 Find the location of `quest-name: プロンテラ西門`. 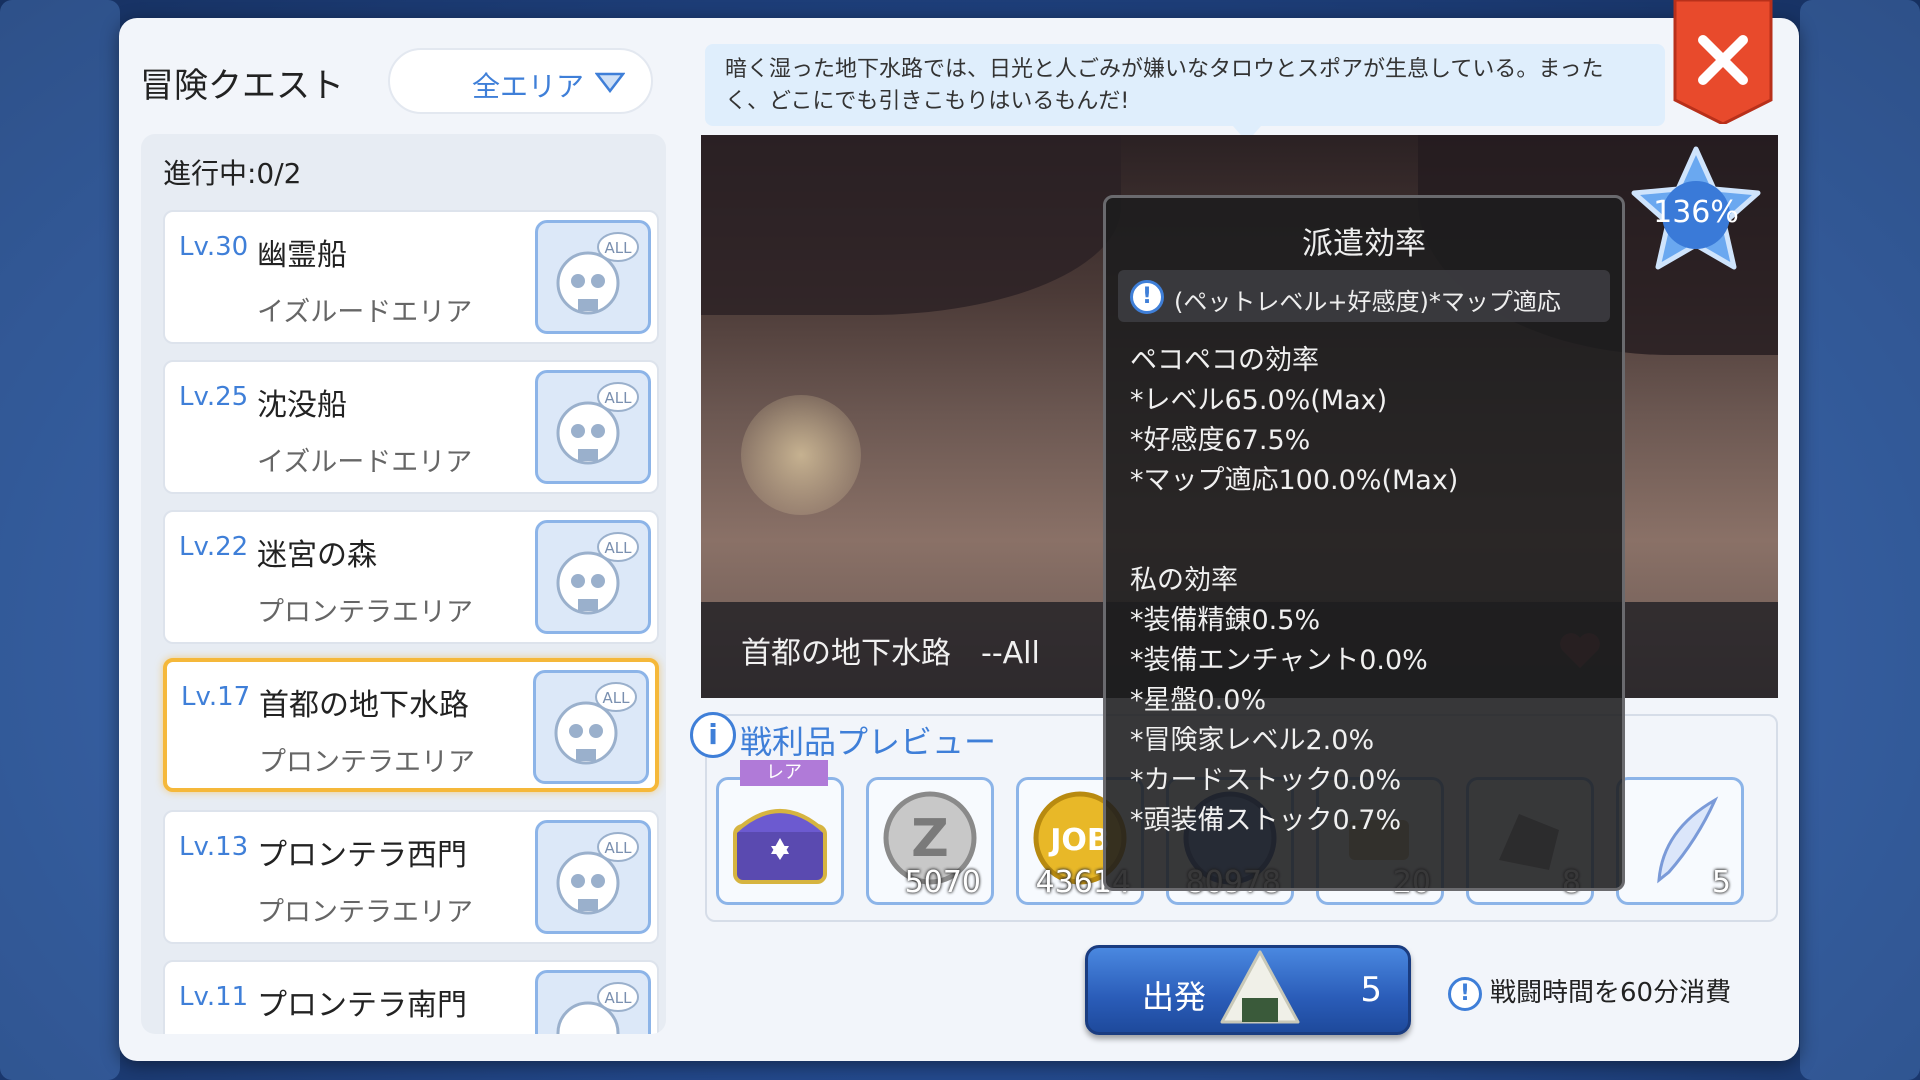

quest-name: プロンテラ西門 is located at coordinates (362, 855).